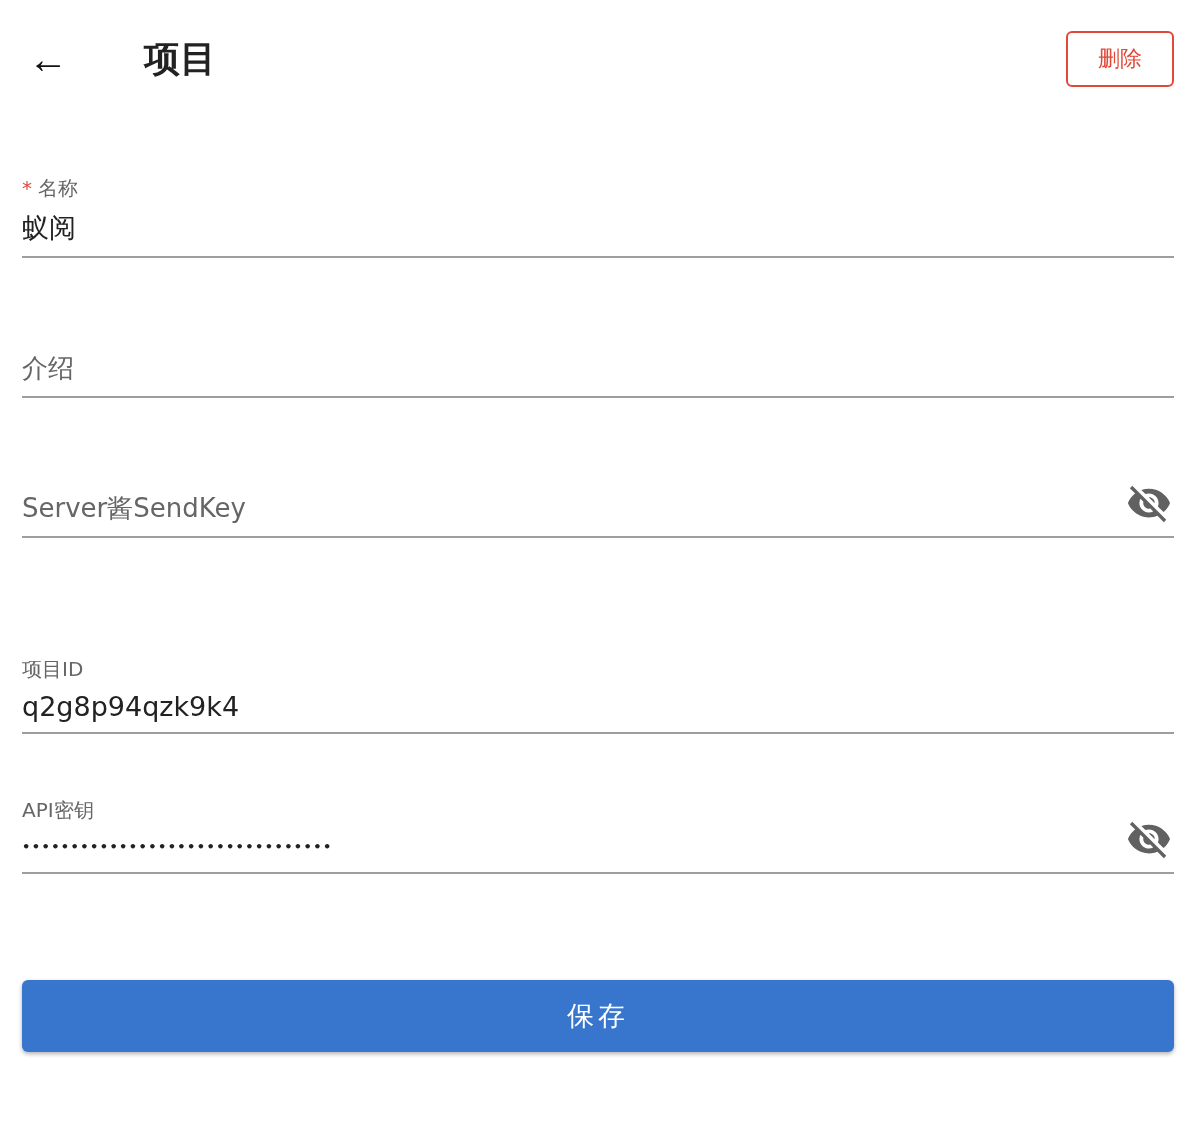  Describe the element at coordinates (58, 188) in the screenshot. I see `field-label: 名称` at that location.